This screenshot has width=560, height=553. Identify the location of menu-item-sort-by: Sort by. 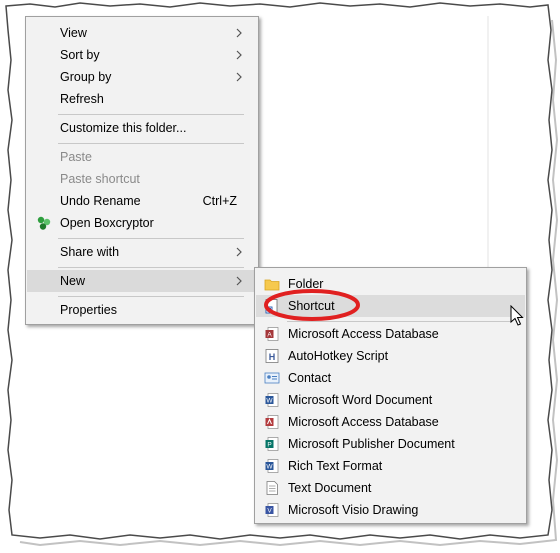
(142, 55).